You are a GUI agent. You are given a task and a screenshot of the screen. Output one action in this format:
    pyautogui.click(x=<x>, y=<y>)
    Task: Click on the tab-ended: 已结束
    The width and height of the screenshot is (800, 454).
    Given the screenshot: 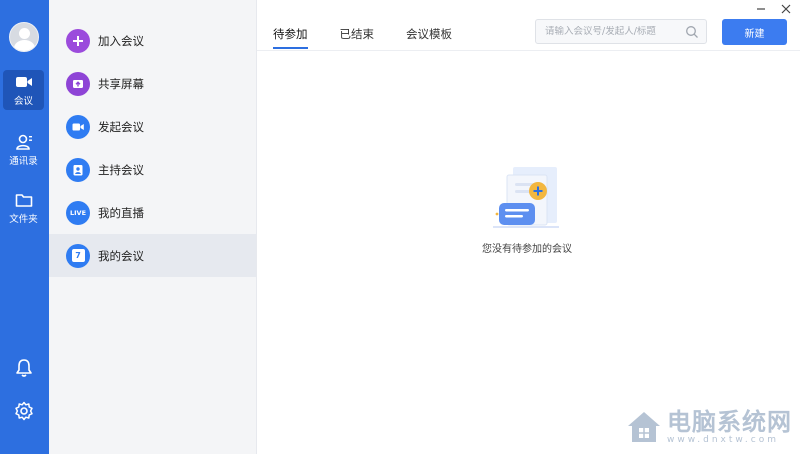 What is the action you would take?
    pyautogui.click(x=357, y=36)
    